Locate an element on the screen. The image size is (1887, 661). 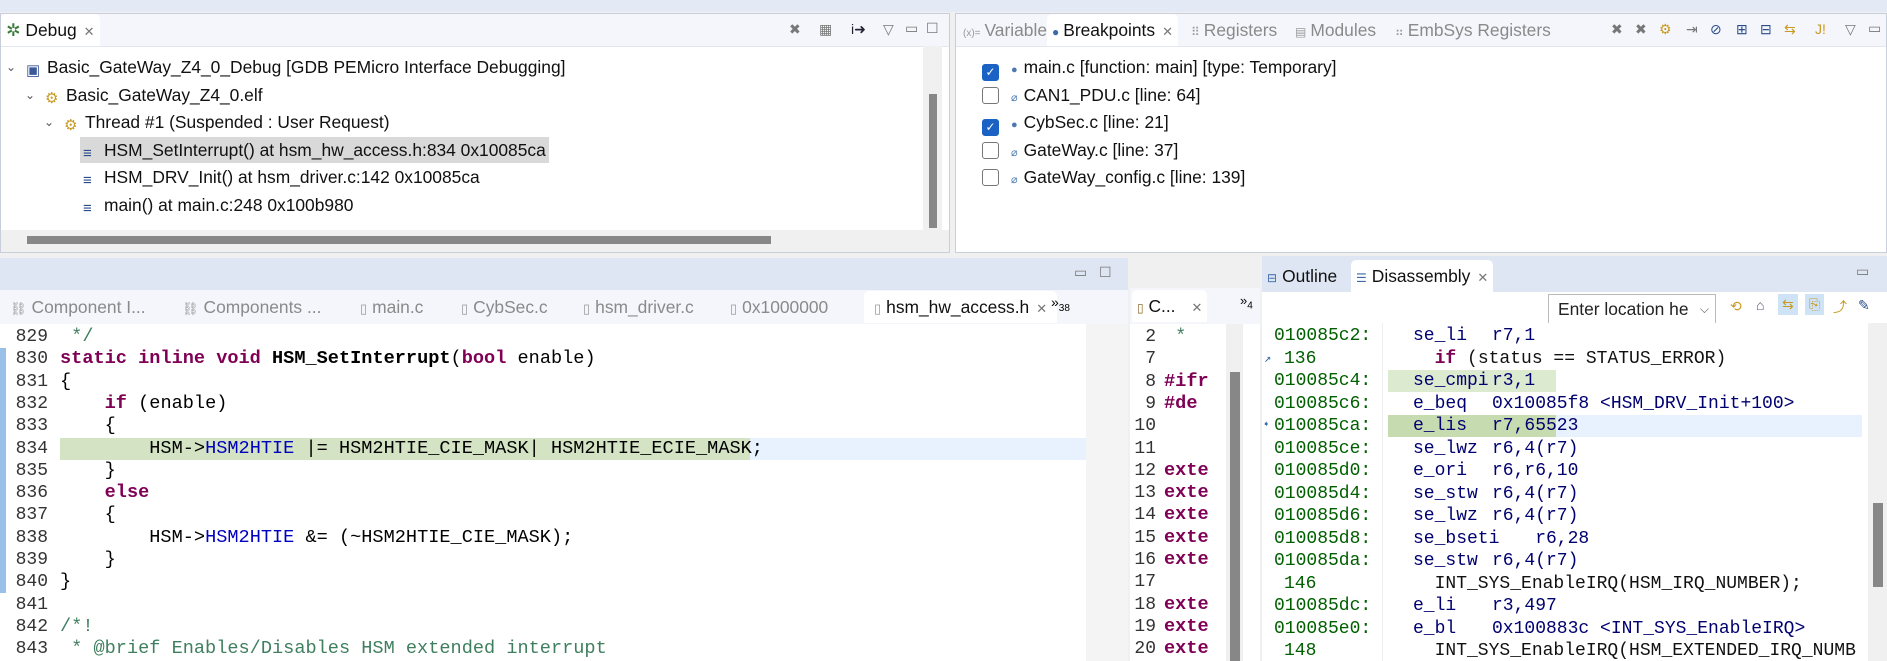
breakpoint-item: ⌀ CAN1_PDU.c [line: 64] is located at coordinates (1091, 95).